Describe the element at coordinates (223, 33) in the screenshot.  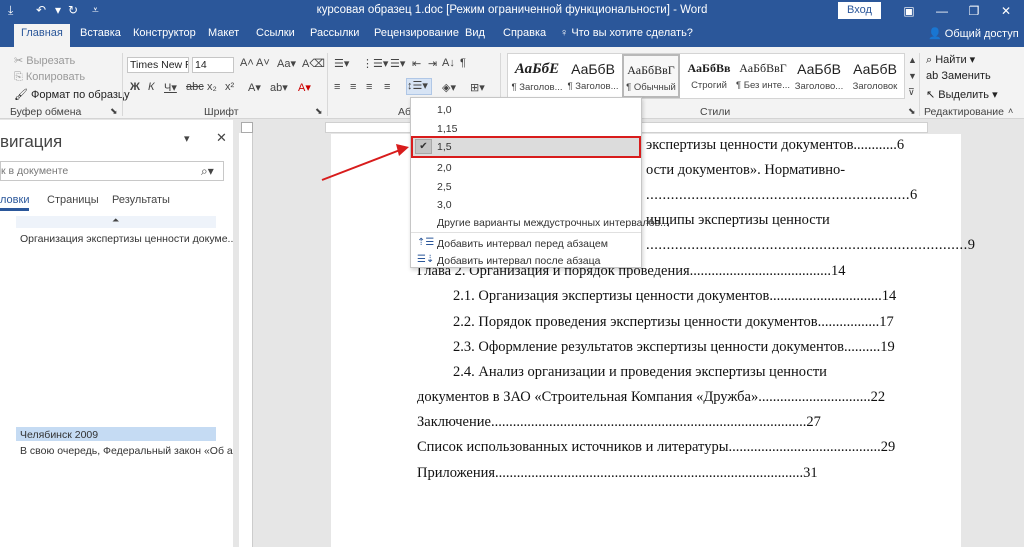
I see `tab-layout: Макет` at that location.